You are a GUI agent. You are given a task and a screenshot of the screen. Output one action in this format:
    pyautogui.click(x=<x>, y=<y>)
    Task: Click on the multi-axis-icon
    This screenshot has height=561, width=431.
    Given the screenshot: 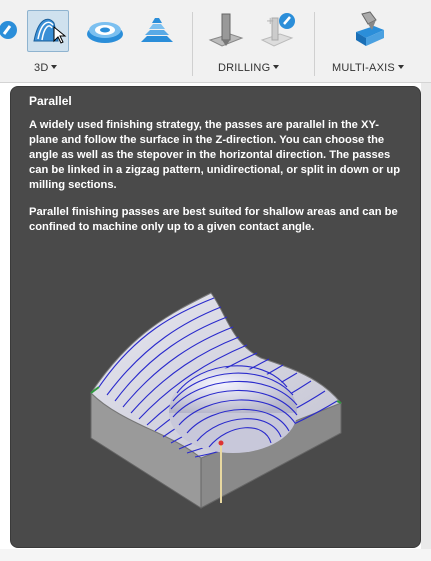 What is the action you would take?
    pyautogui.click(x=370, y=30)
    